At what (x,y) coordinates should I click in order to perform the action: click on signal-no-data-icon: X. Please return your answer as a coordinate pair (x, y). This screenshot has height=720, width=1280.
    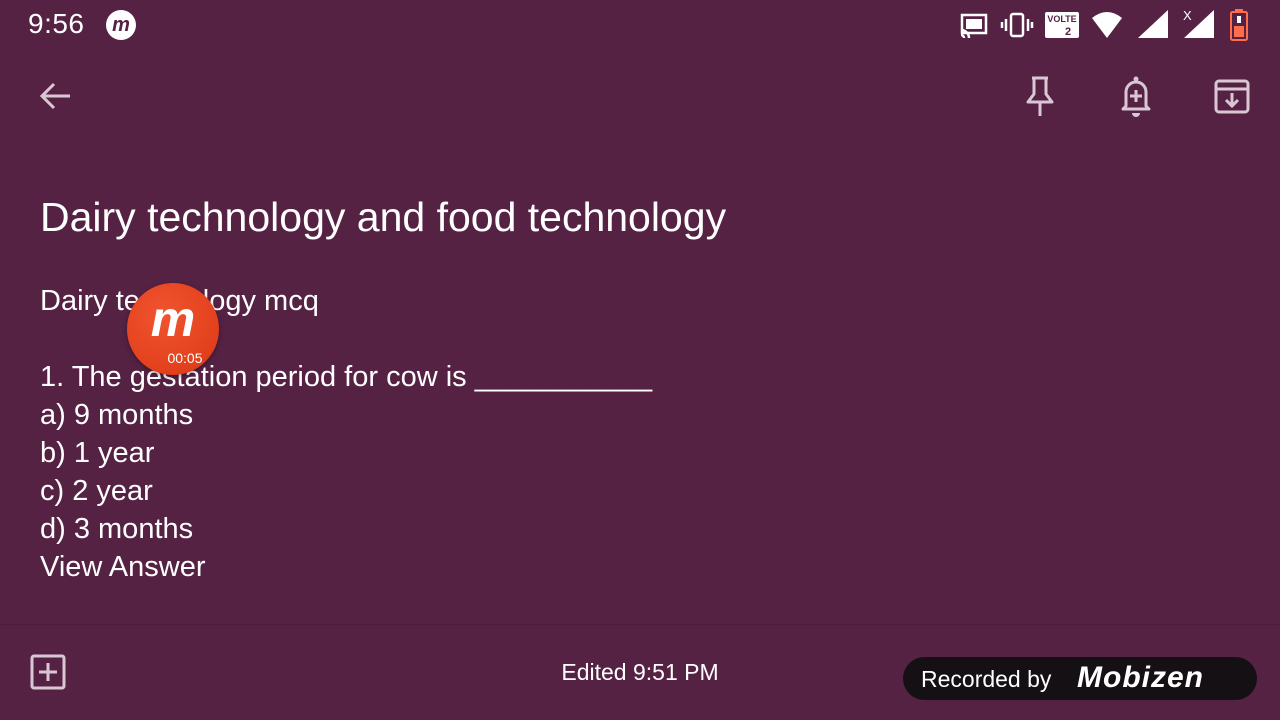
    Looking at the image, I should click on (1198, 23).